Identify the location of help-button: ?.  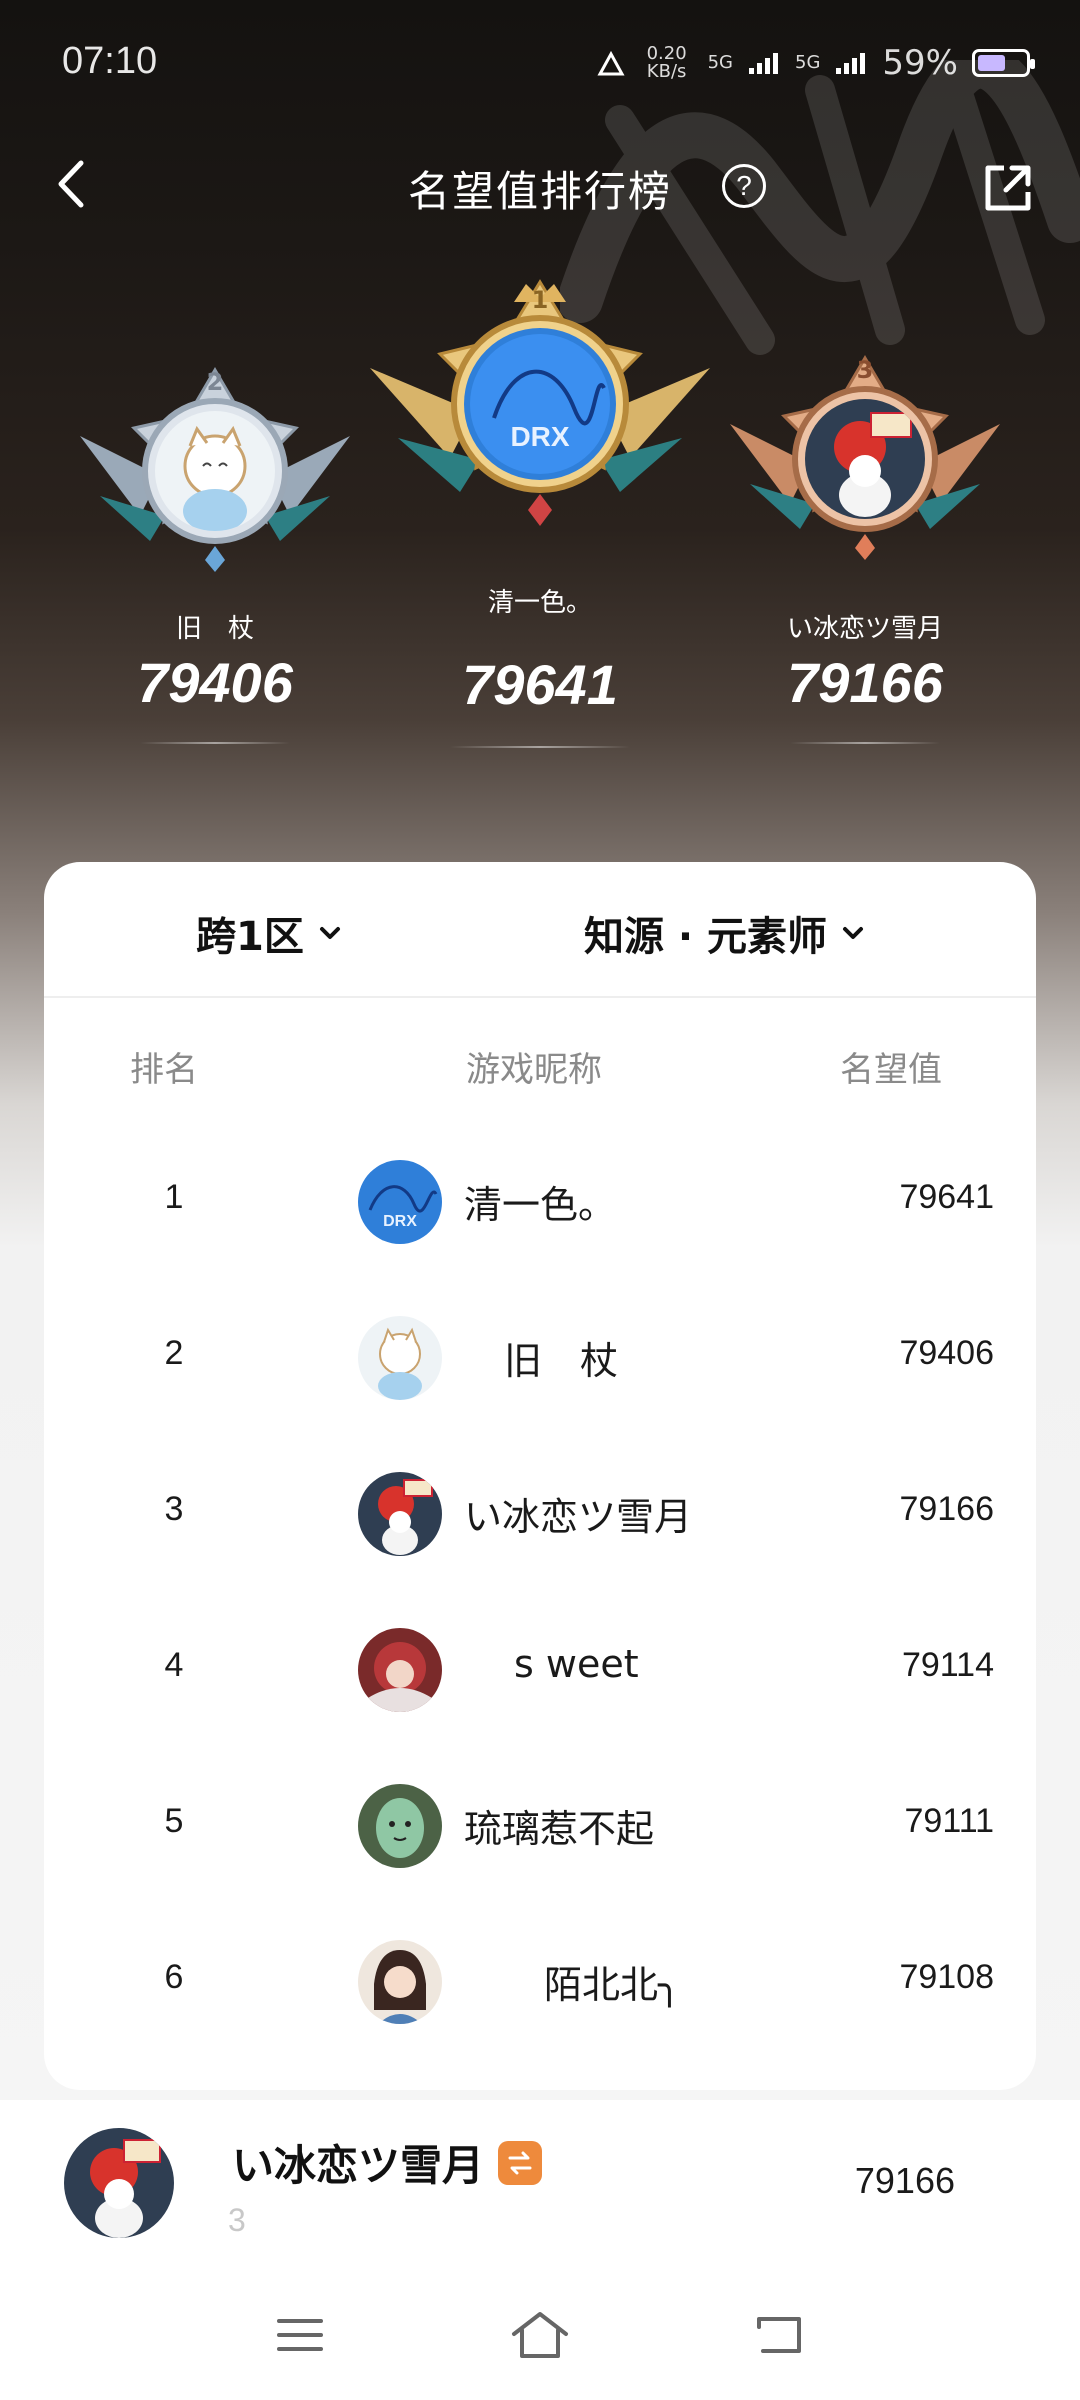
(744, 186).